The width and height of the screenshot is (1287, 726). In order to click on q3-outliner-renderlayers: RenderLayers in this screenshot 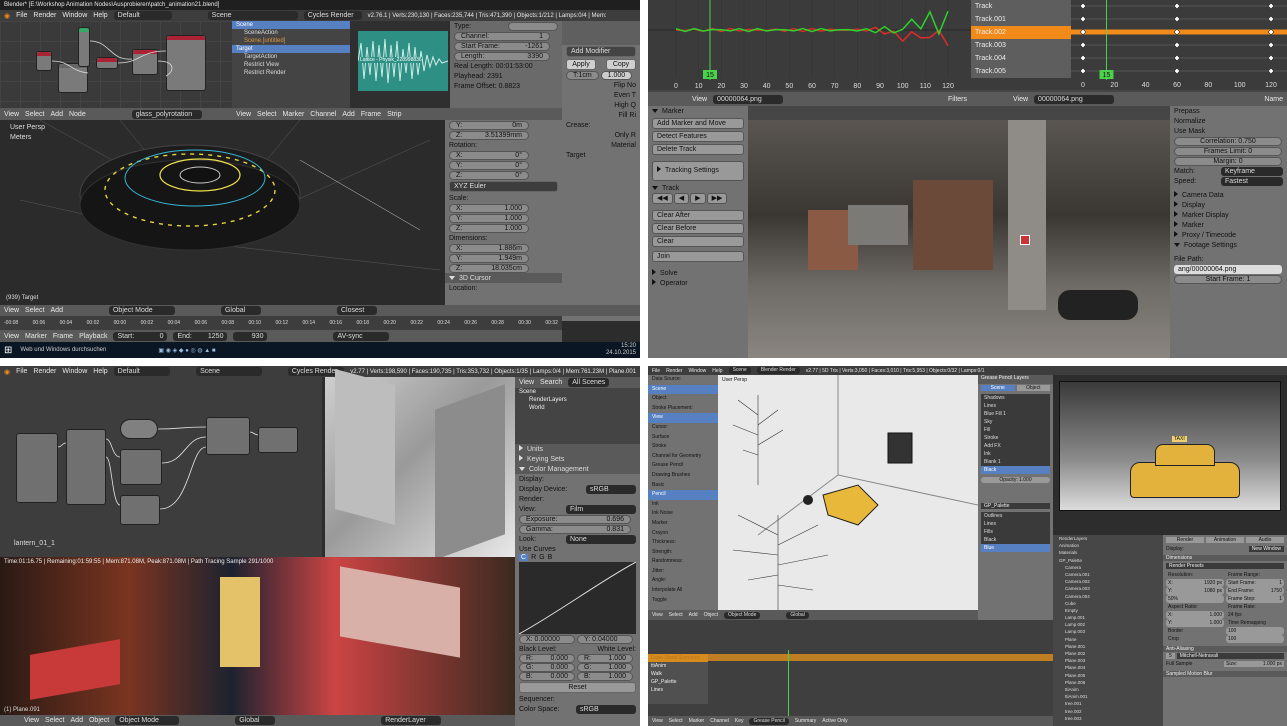, I will do `click(577, 400)`.